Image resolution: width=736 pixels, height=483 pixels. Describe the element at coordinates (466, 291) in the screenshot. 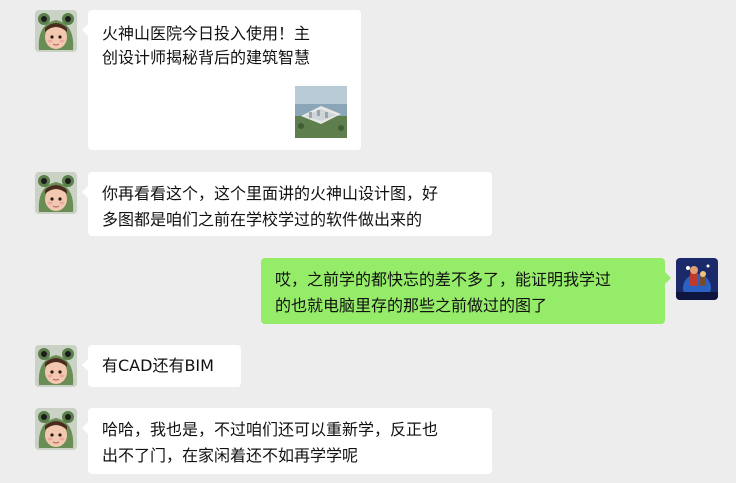

I see `outgoing-message: 哎，之前学的都快忘的差不多了，能证明我学过 的也就电脑里存的那些之前做过的图了` at that location.